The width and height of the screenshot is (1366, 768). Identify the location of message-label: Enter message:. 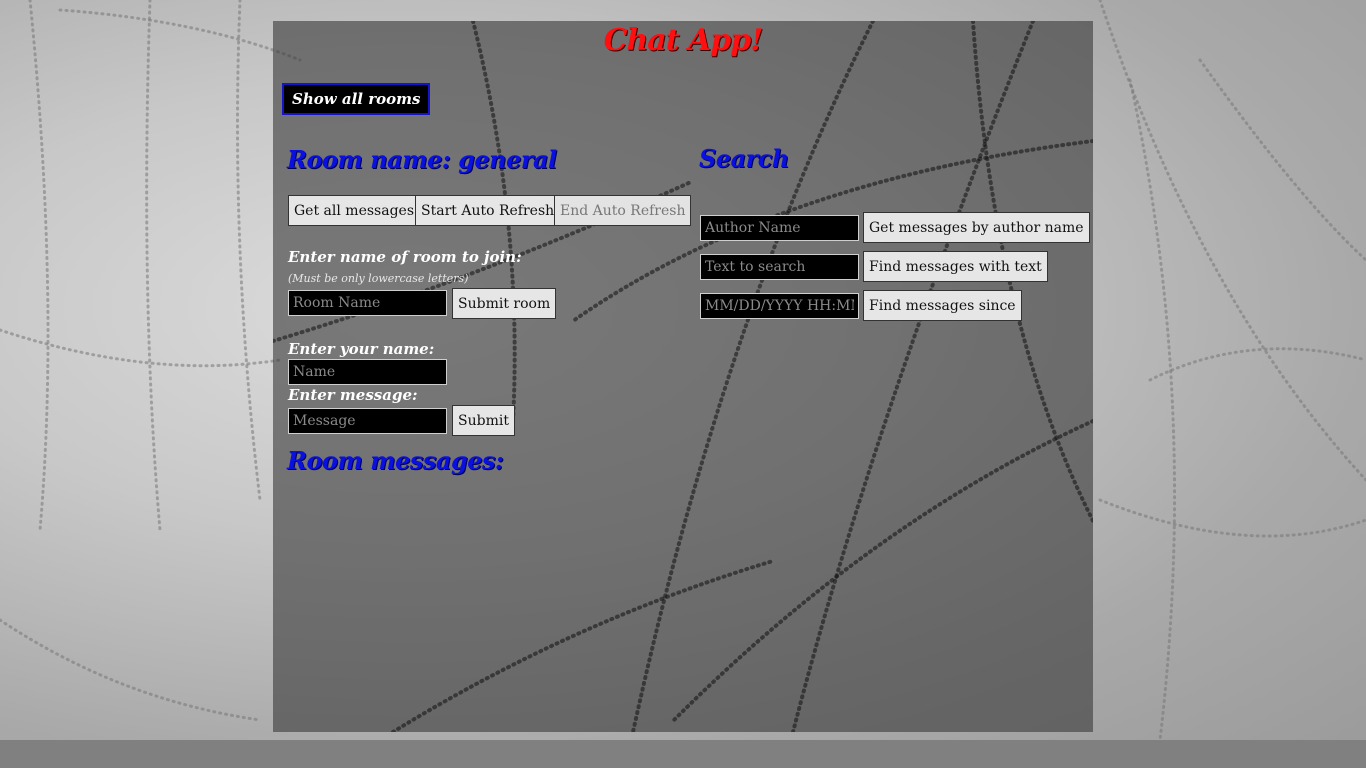
(353, 395).